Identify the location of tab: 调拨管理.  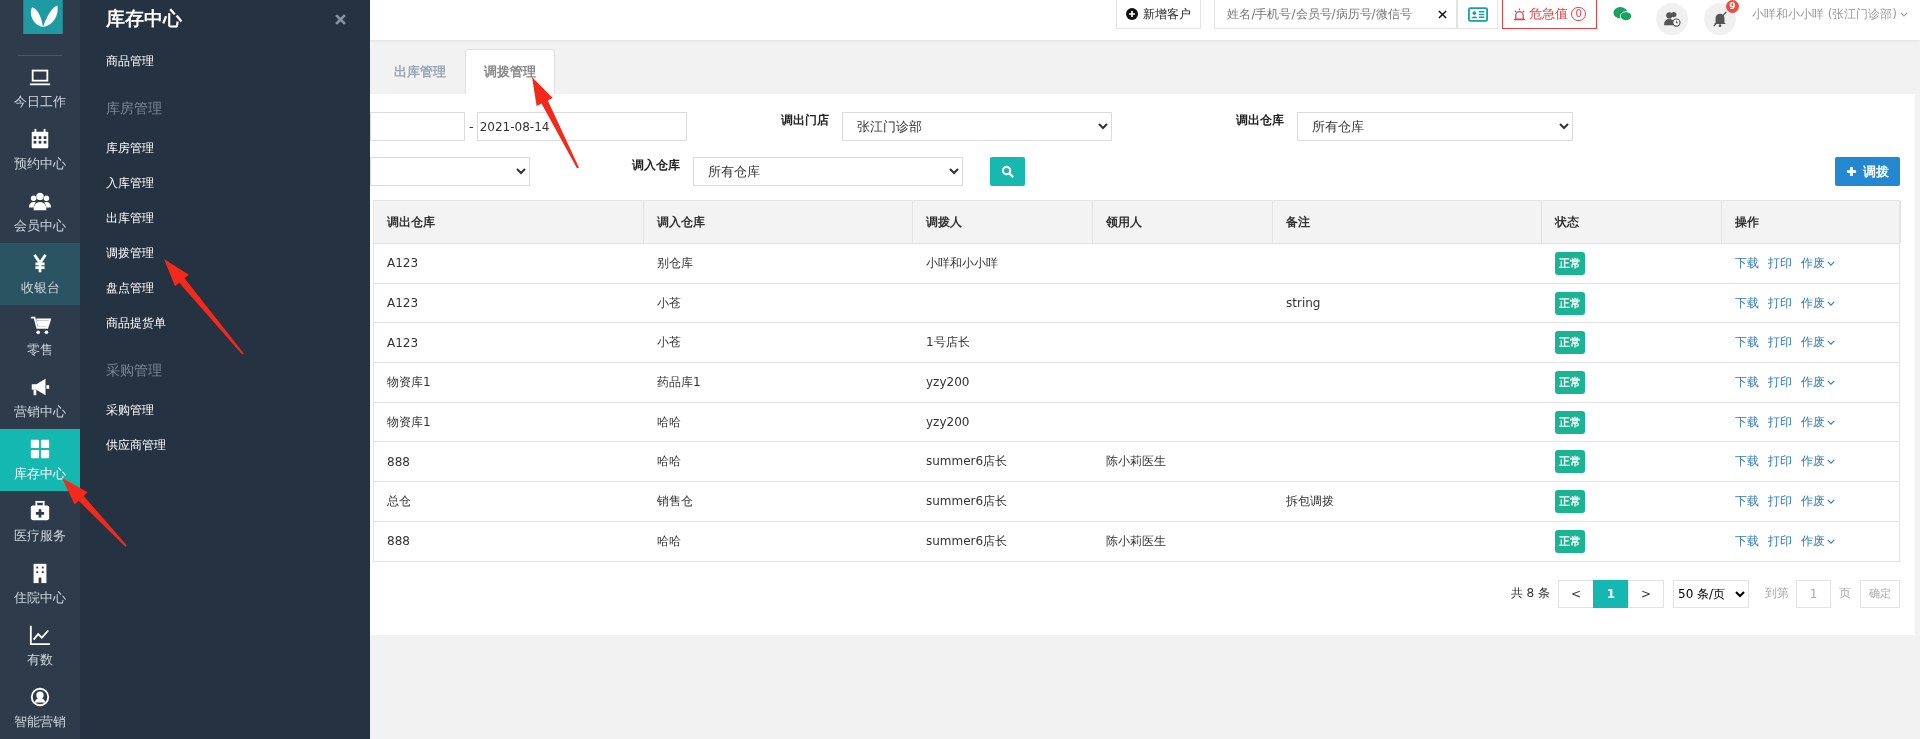
(510, 71).